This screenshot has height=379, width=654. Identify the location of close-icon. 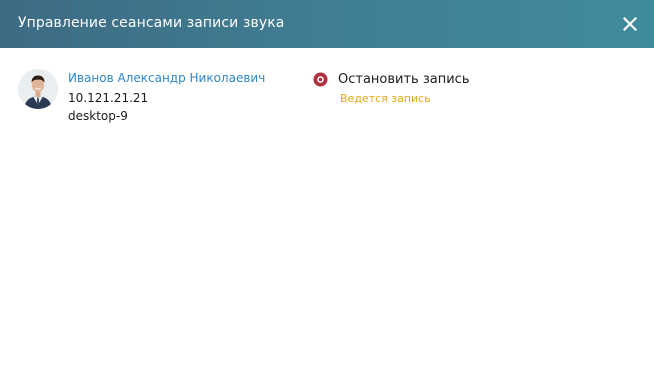
(630, 24).